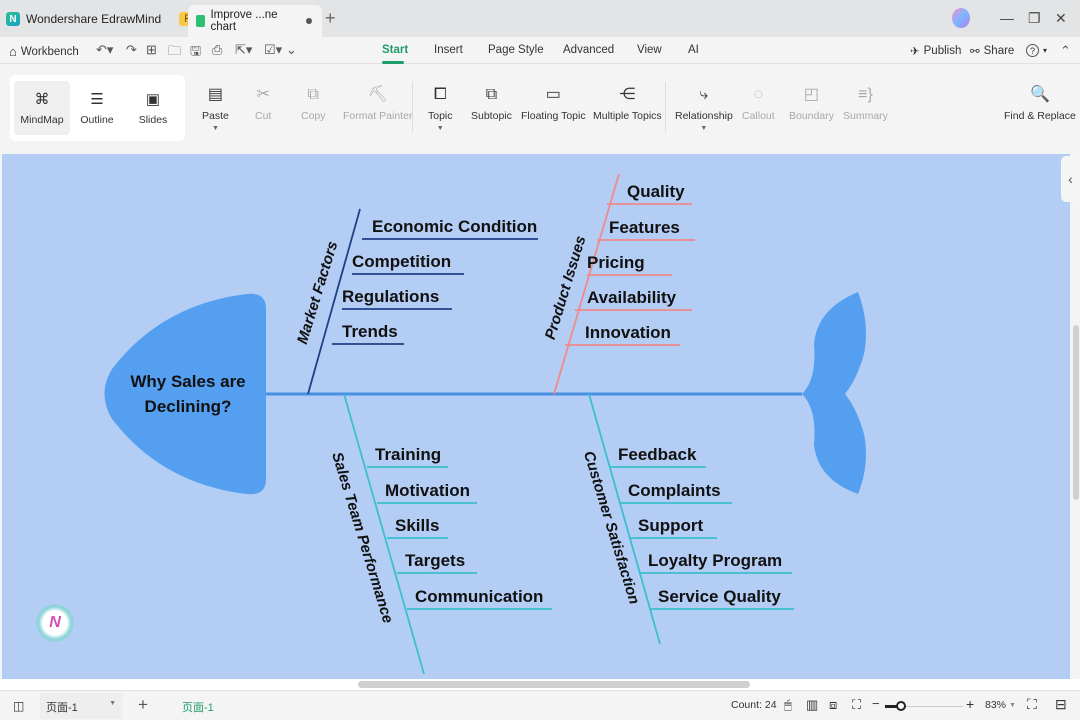  I want to click on workbench-label: Workbench, so click(49, 51).